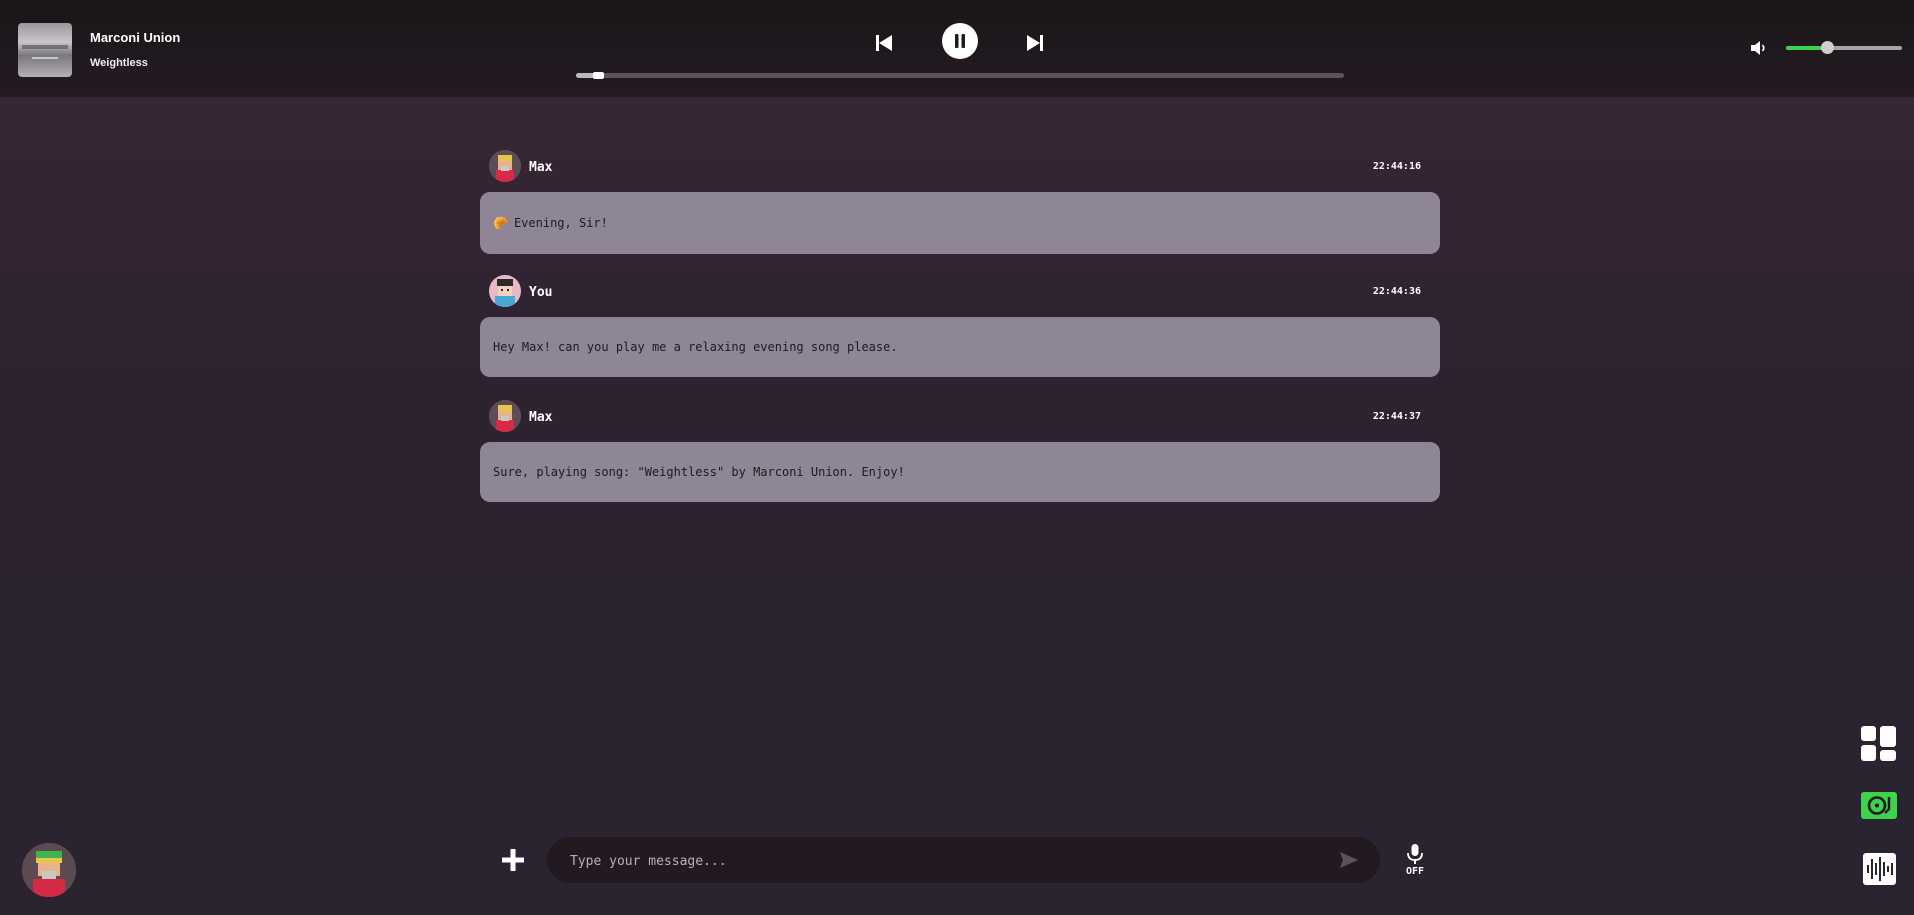 This screenshot has height=915, width=1914. What do you see at coordinates (500, 223) in the screenshot?
I see `croissant-icon: 🥐` at bounding box center [500, 223].